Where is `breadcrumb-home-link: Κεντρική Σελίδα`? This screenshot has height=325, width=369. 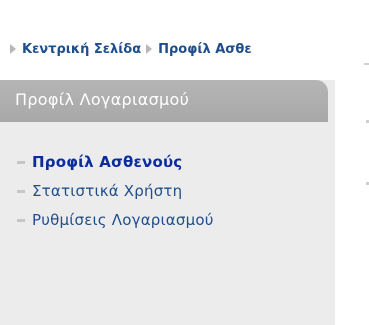 breadcrumb-home-link: Κεντρική Σελίδα is located at coordinates (81, 49).